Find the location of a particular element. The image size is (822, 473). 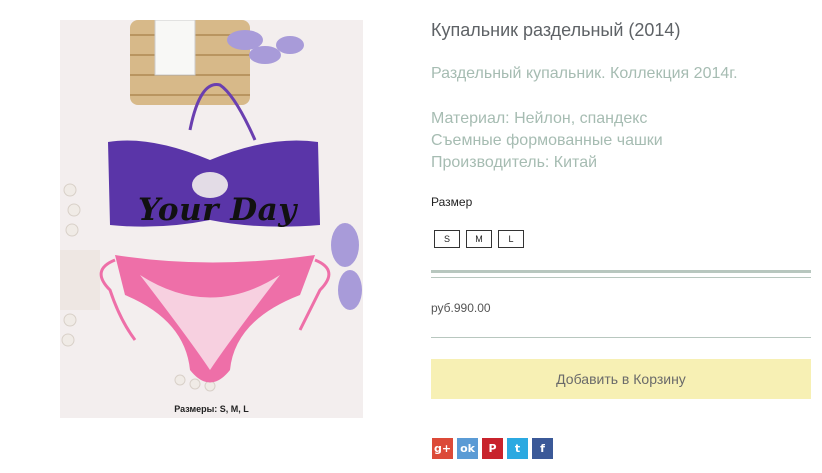

product-price: руб.990.00 is located at coordinates (461, 308).